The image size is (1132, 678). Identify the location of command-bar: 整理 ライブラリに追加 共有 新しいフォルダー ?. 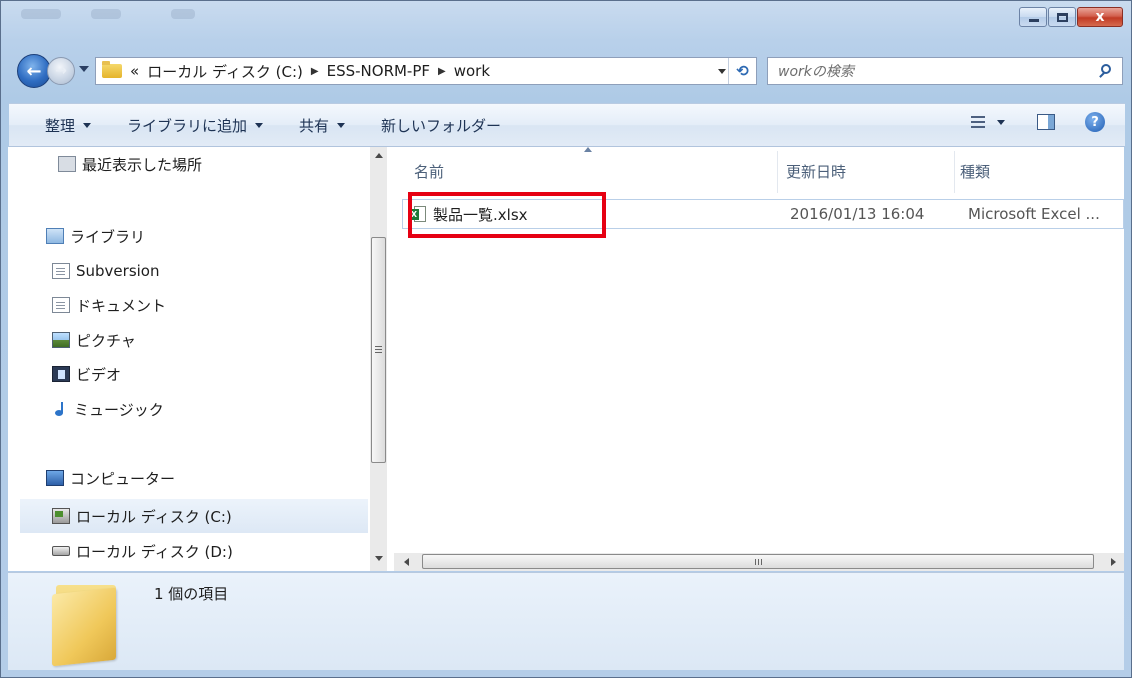
(567, 125).